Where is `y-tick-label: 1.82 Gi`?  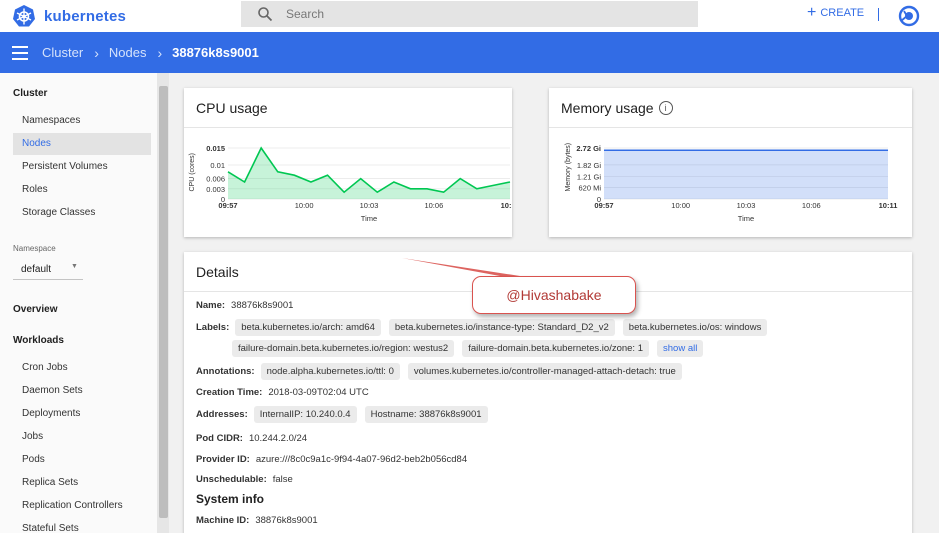
y-tick-label: 1.82 Gi is located at coordinates (589, 165).